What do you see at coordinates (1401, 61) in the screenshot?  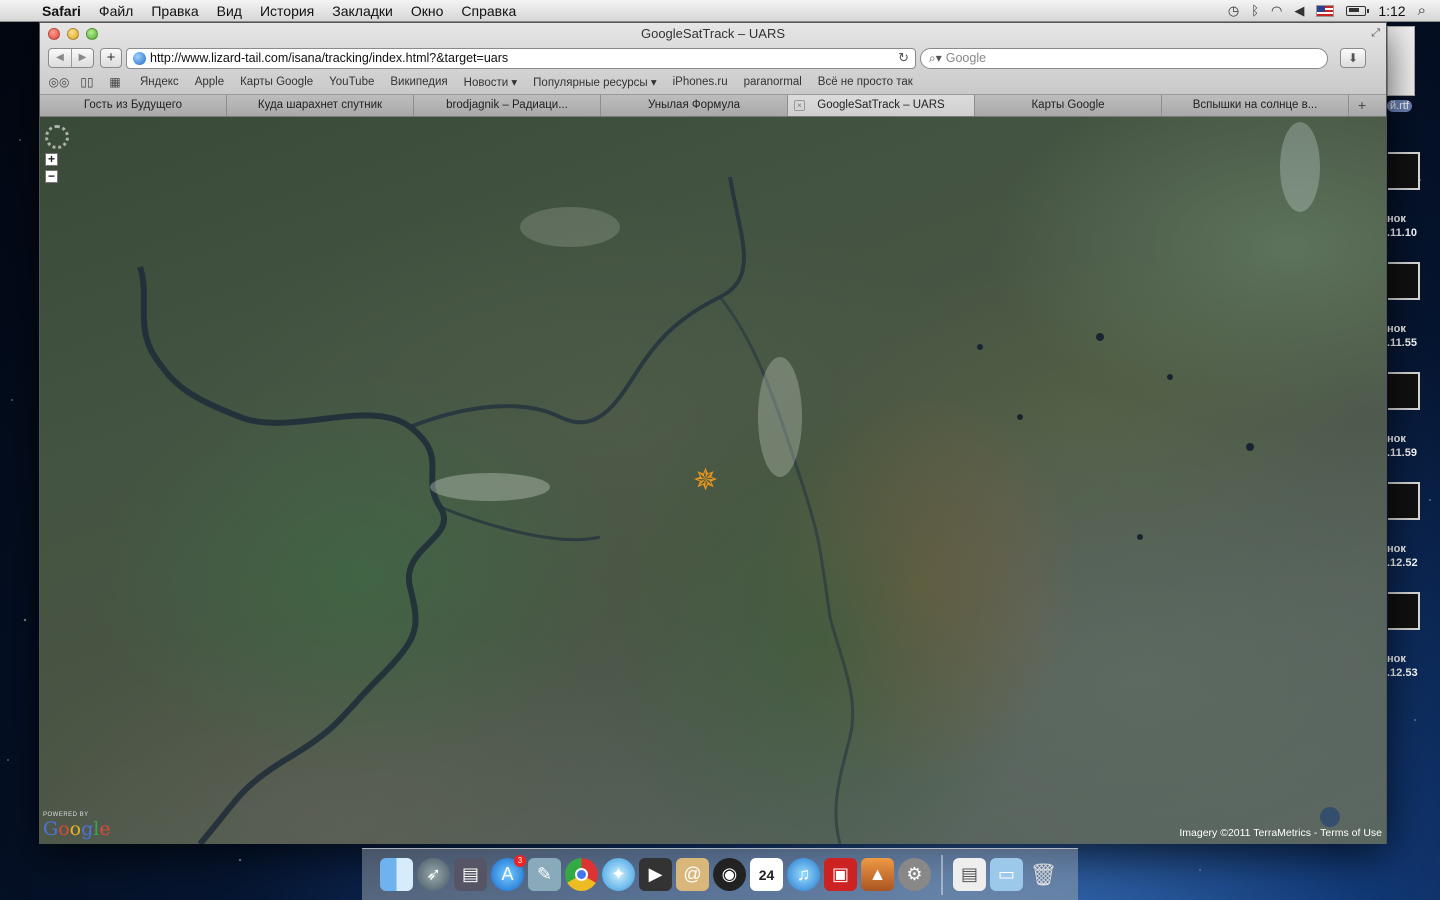 I see `desktop-document-icon` at bounding box center [1401, 61].